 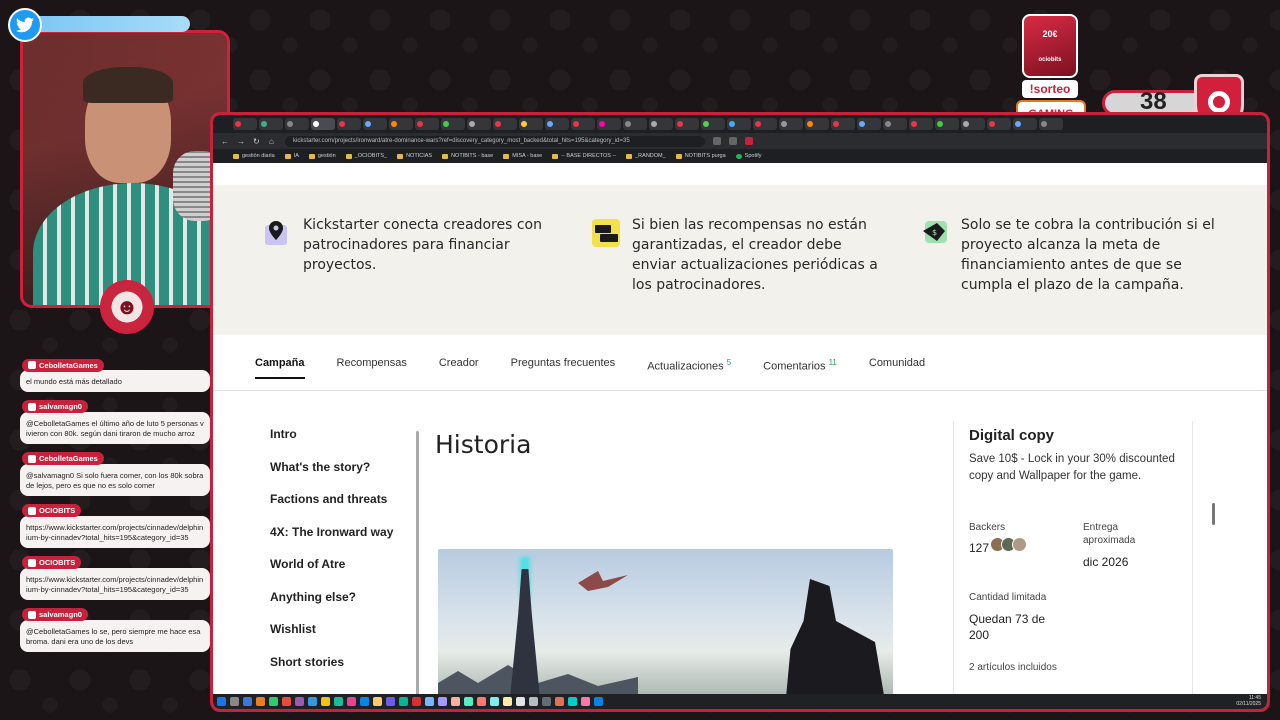 What do you see at coordinates (257, 141) in the screenshot?
I see `reload-icon: ↻` at bounding box center [257, 141].